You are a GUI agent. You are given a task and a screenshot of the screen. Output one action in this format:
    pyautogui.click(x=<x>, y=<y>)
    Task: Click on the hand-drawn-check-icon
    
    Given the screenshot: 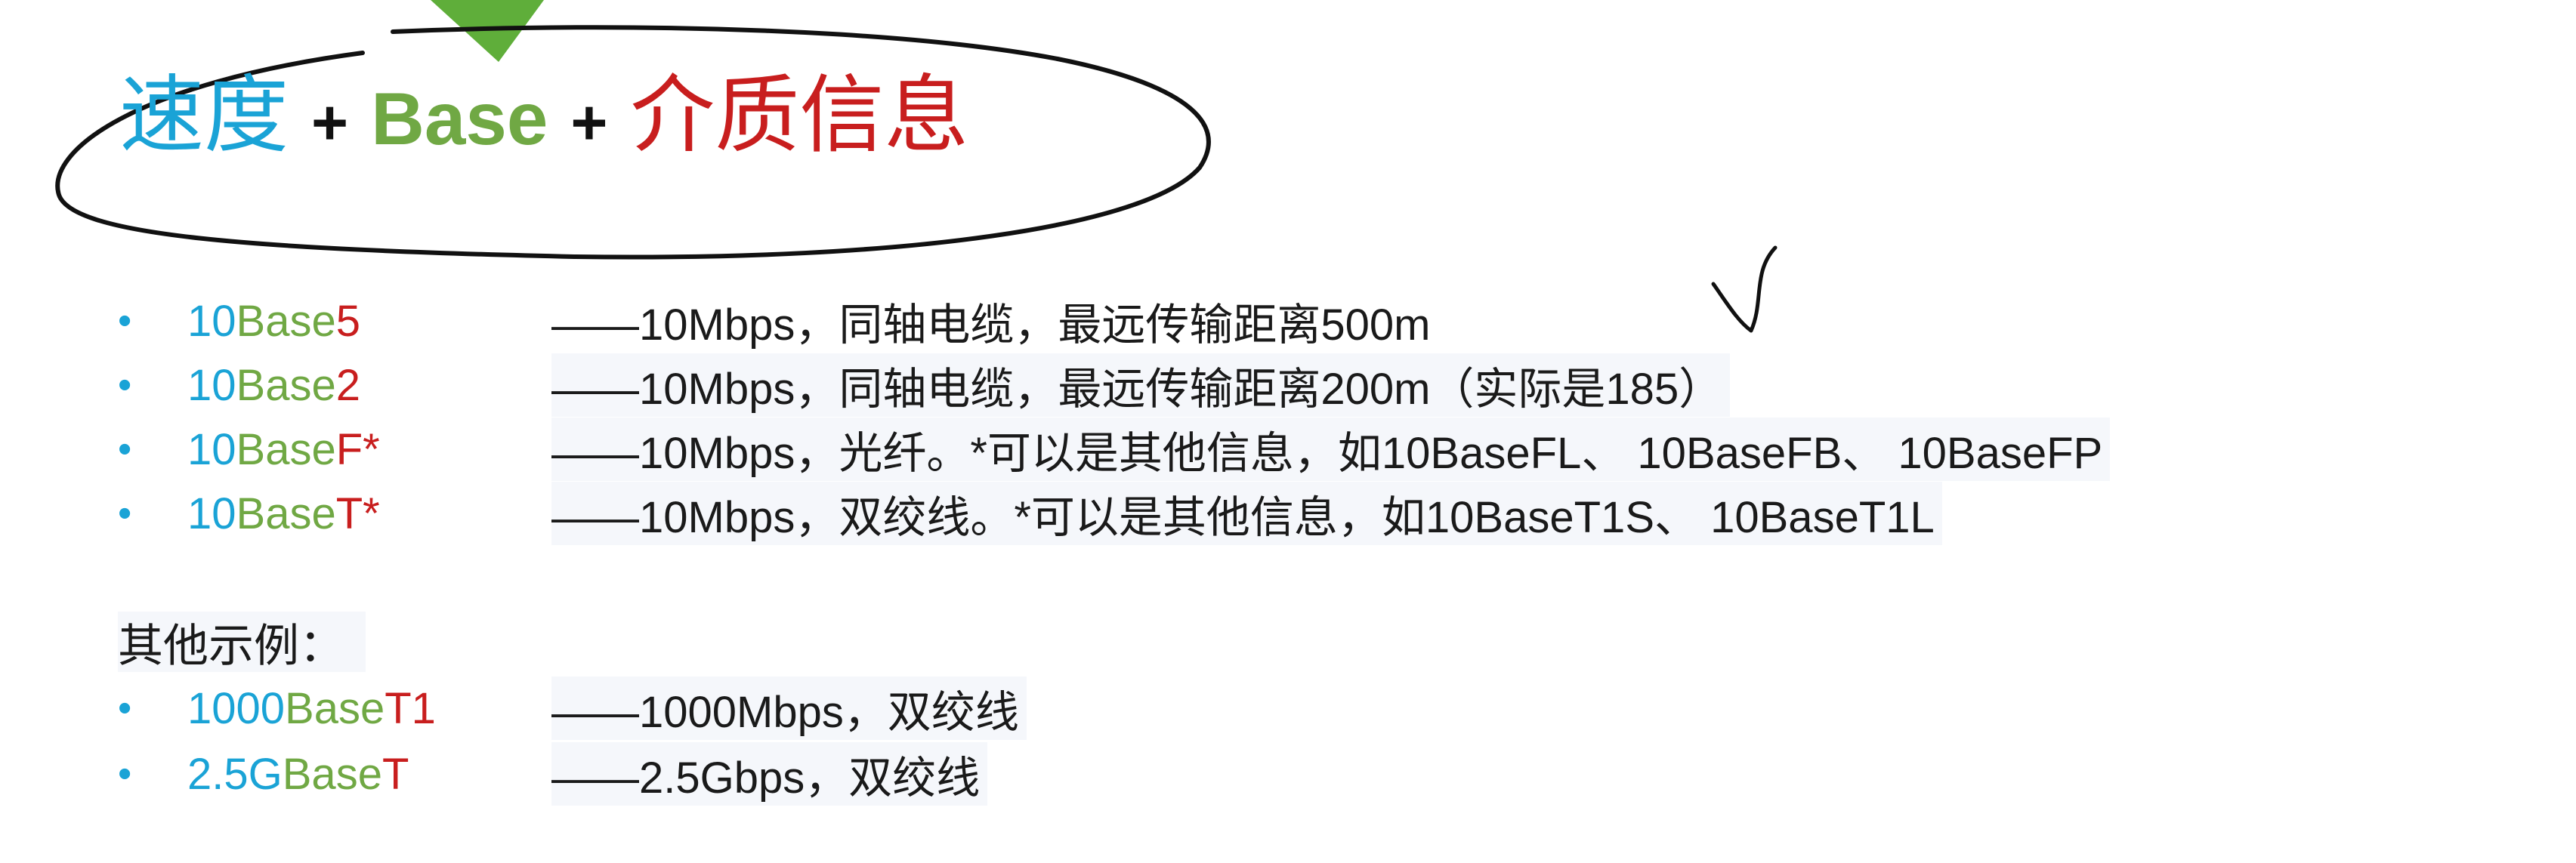 What is the action you would take?
    pyautogui.click(x=1744, y=289)
    